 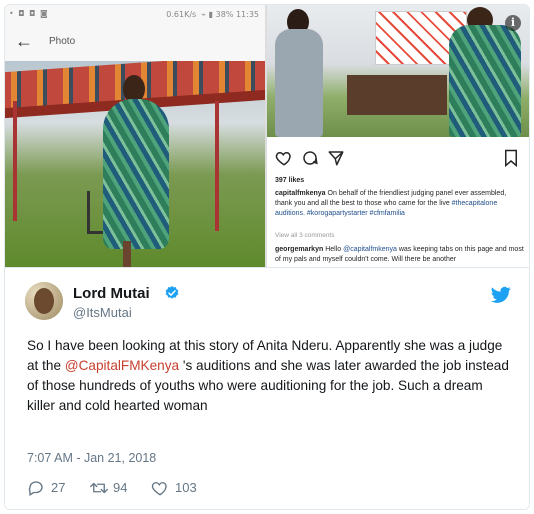 I want to click on reply-icon, so click(x=35, y=488).